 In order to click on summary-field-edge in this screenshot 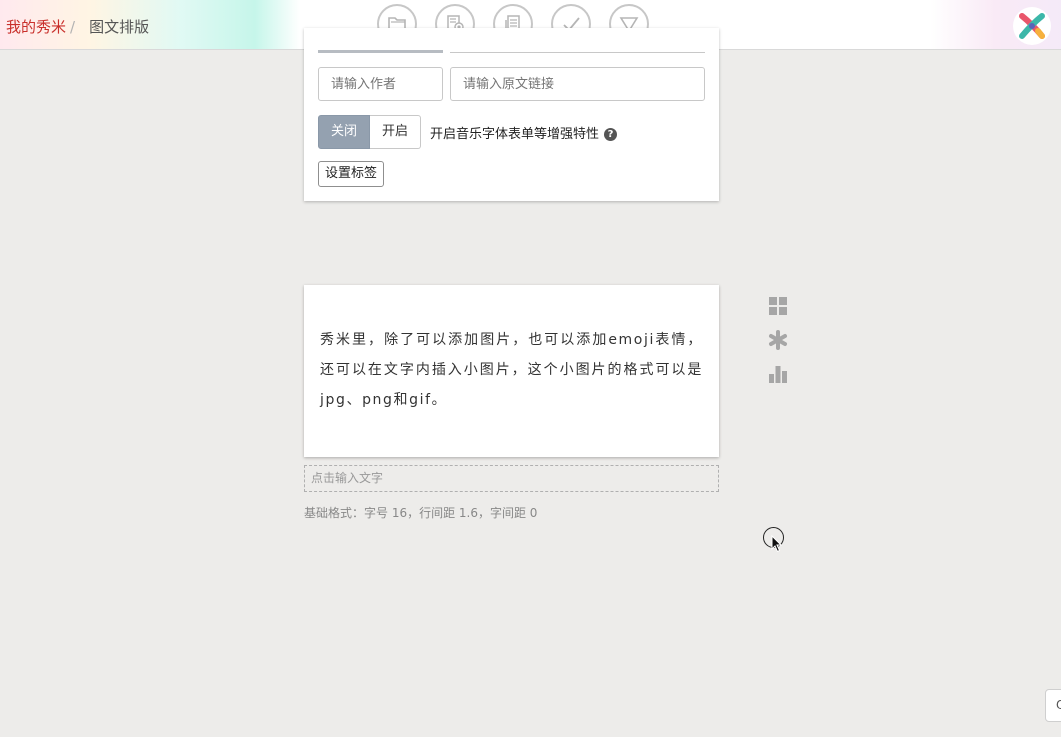, I will do `click(577, 52)`.